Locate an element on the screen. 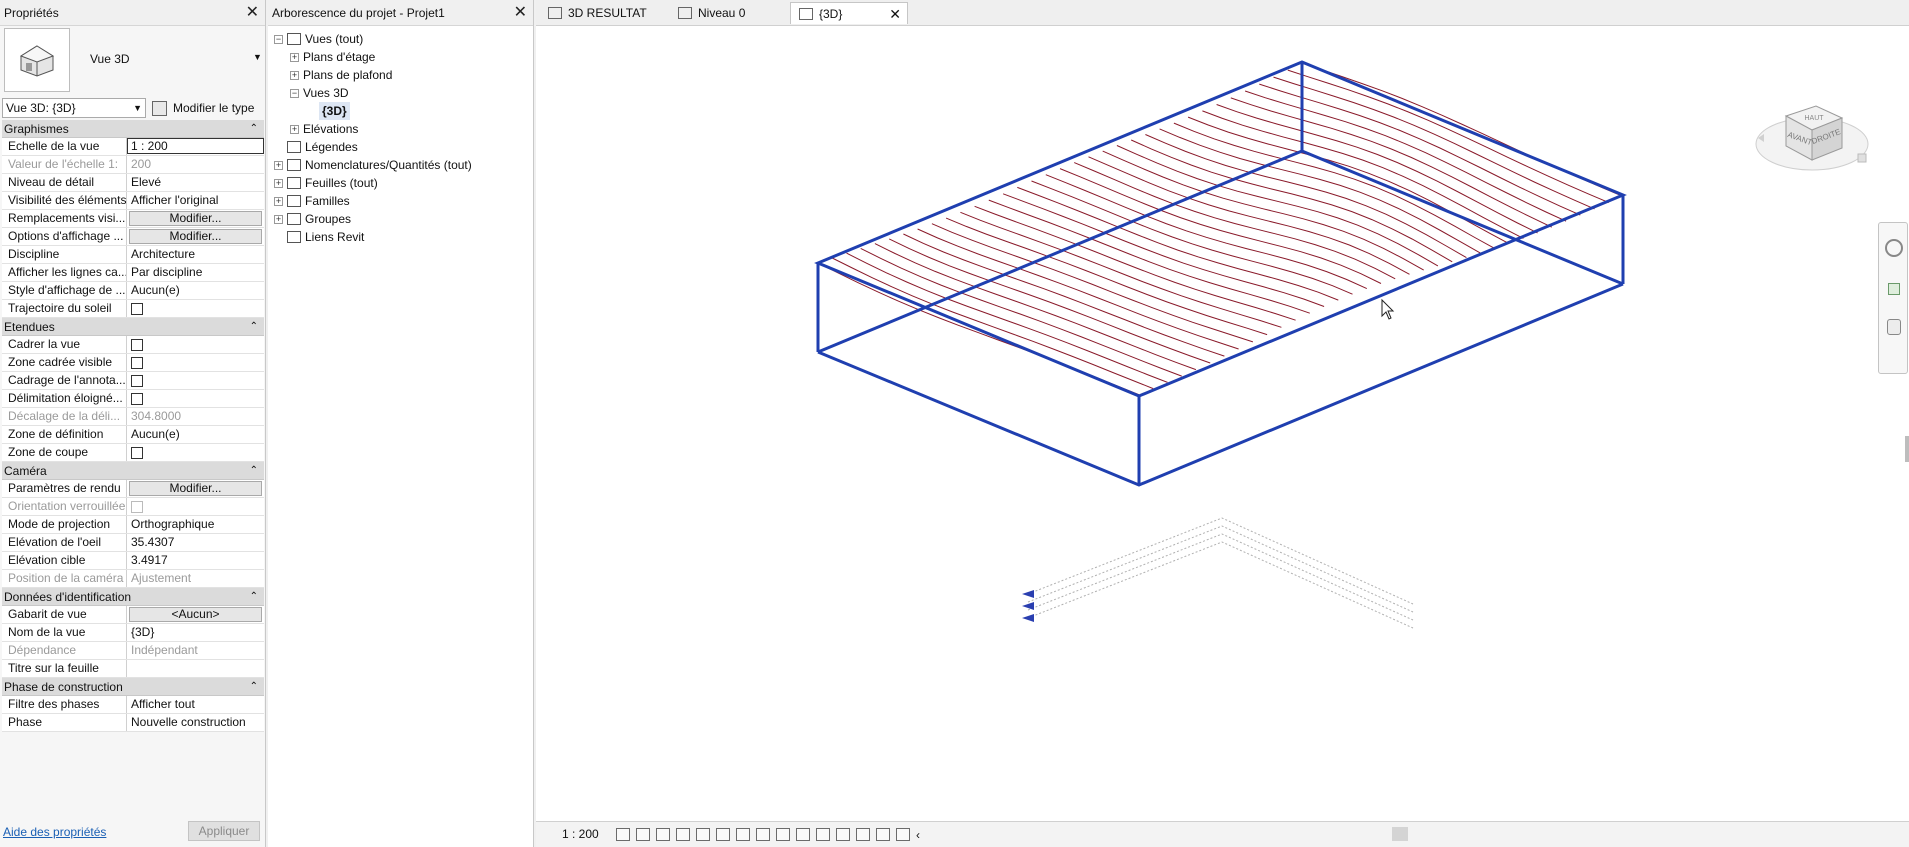 The height and width of the screenshot is (847, 1909). property-row: Position de la caméra Ajustement is located at coordinates (133, 579).